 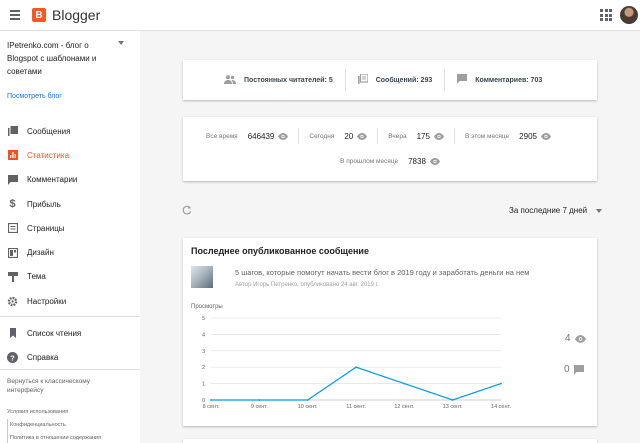 What do you see at coordinates (202, 277) in the screenshot?
I see `post-thumbnail` at bounding box center [202, 277].